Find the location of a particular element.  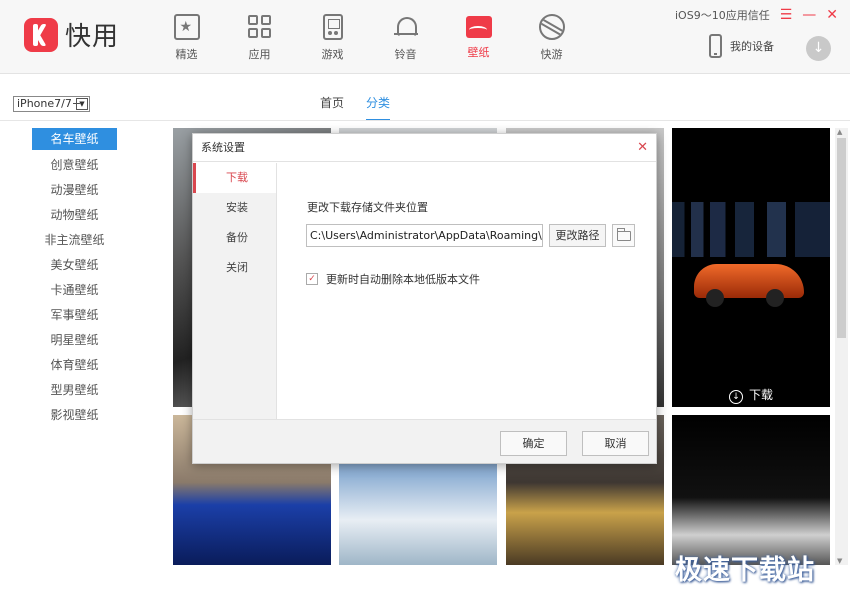

cancel-button: 取消 is located at coordinates (615, 443).